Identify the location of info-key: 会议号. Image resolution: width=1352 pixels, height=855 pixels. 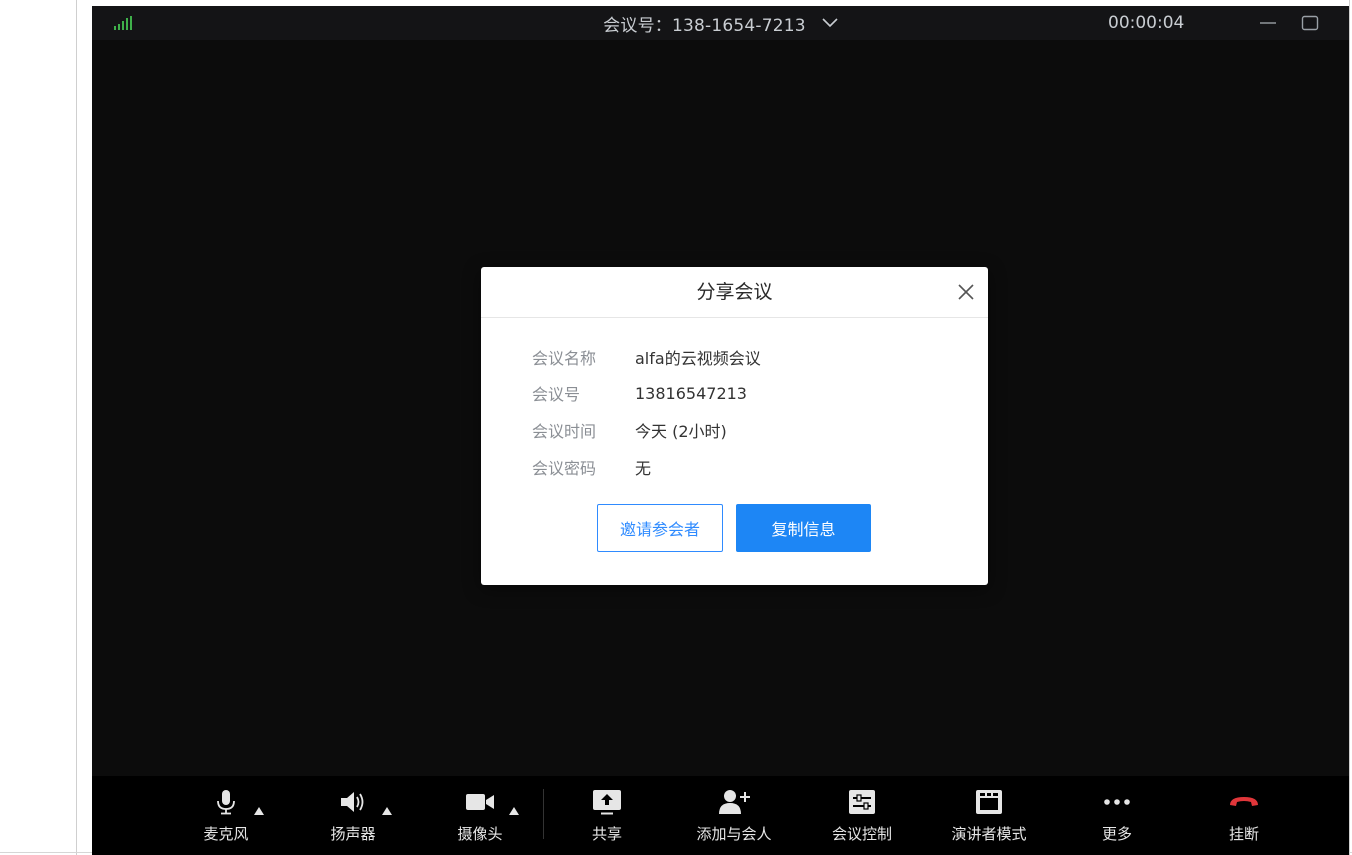
(556, 394).